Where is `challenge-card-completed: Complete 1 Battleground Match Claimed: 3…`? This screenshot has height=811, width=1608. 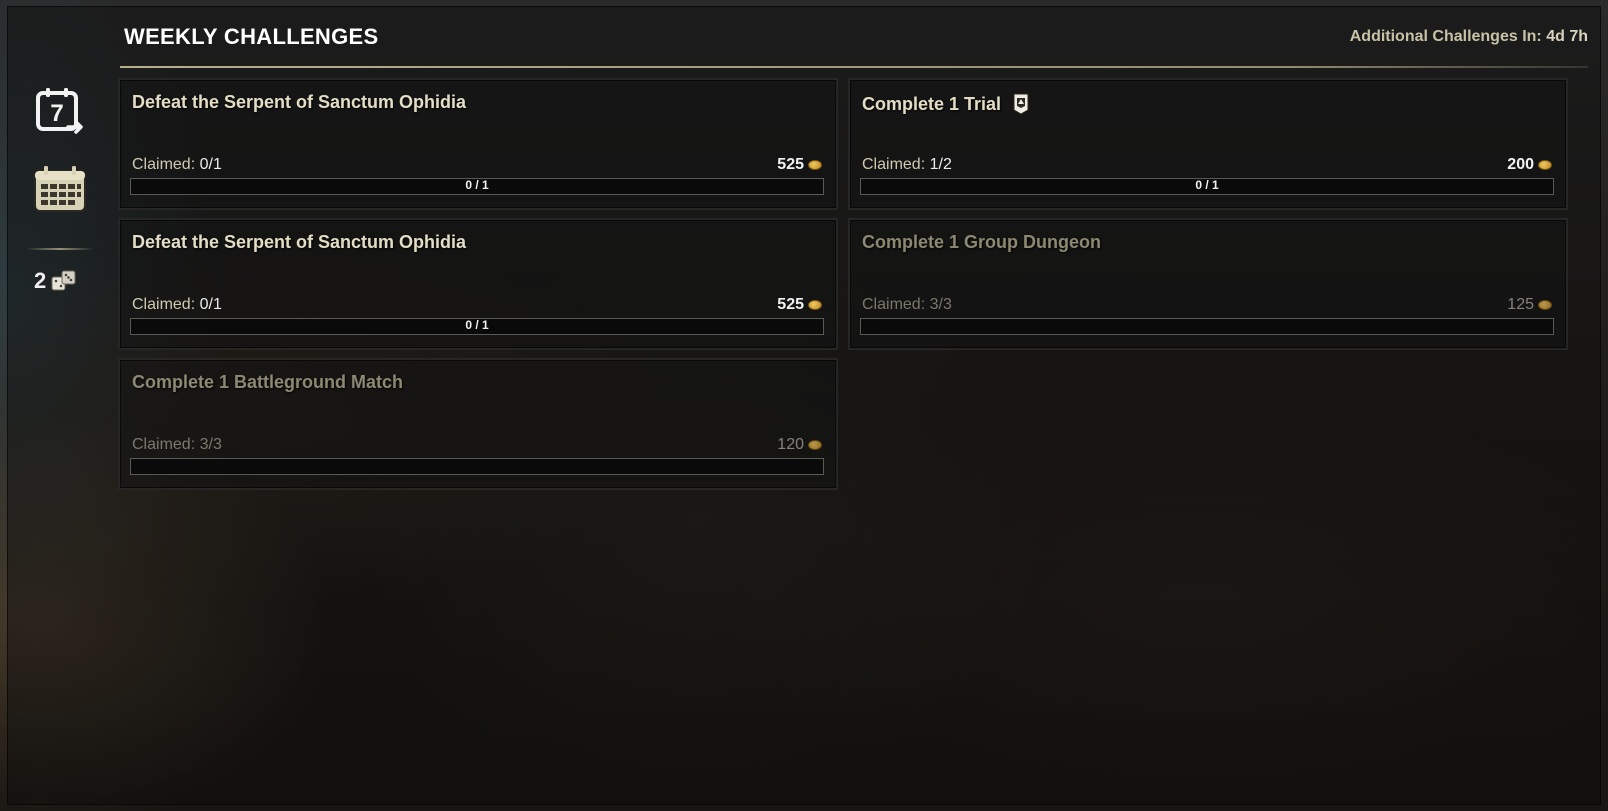
challenge-card-completed: Complete 1 Battleground Match Claimed: 3… is located at coordinates (478, 424).